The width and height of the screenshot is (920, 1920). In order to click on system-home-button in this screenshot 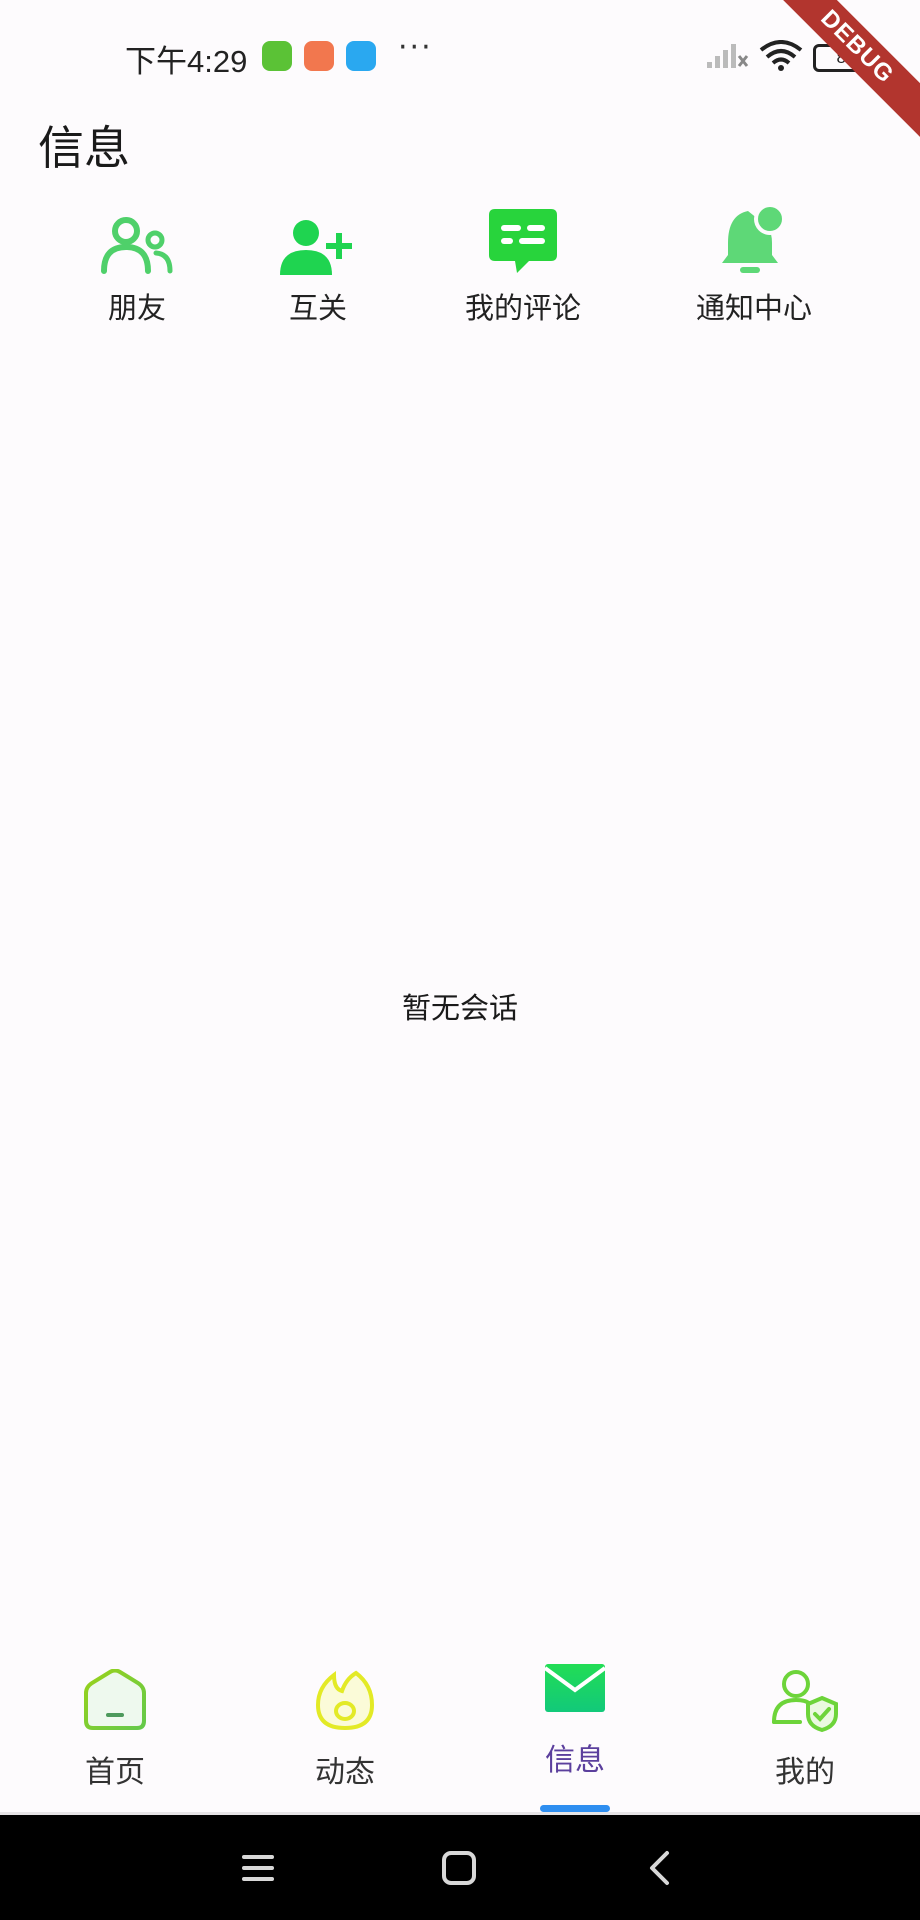, I will do `click(459, 1867)`.